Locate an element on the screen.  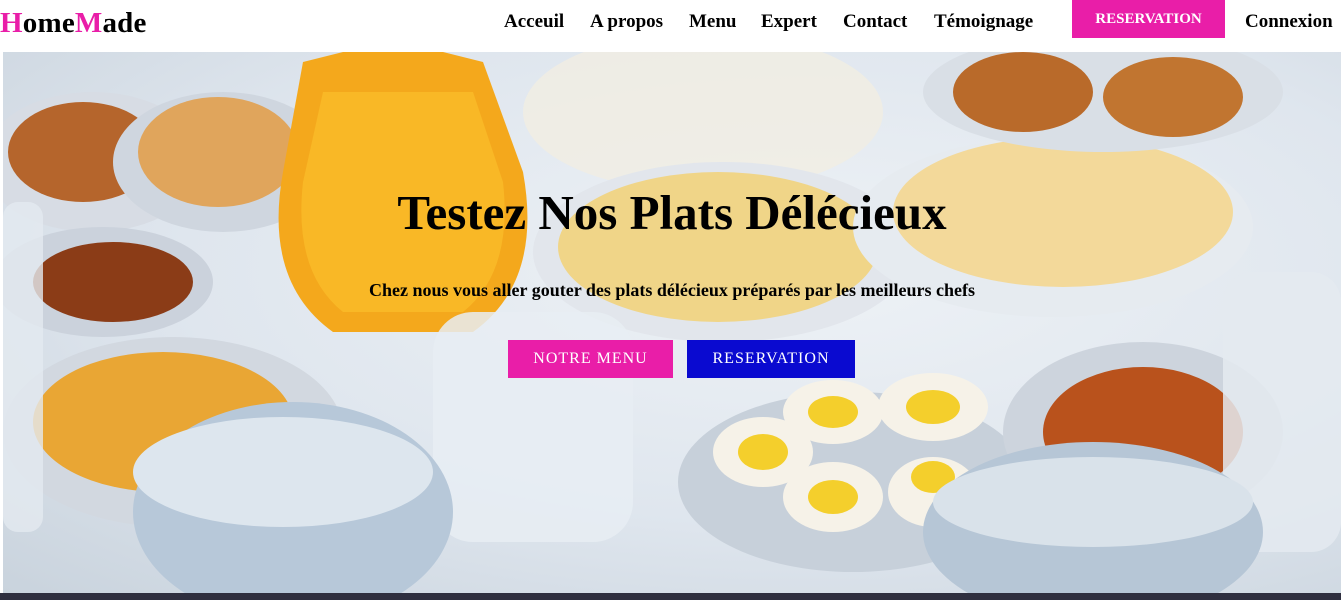
nav-item-temoignage: Témoignage is located at coordinates (983, 22).